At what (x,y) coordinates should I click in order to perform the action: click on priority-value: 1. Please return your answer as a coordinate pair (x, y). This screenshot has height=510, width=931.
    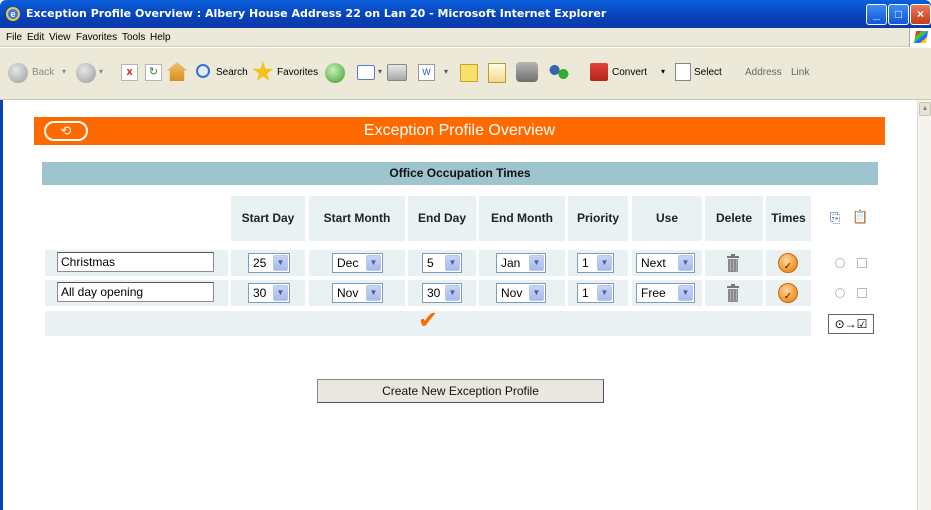
    Looking at the image, I should click on (585, 293).